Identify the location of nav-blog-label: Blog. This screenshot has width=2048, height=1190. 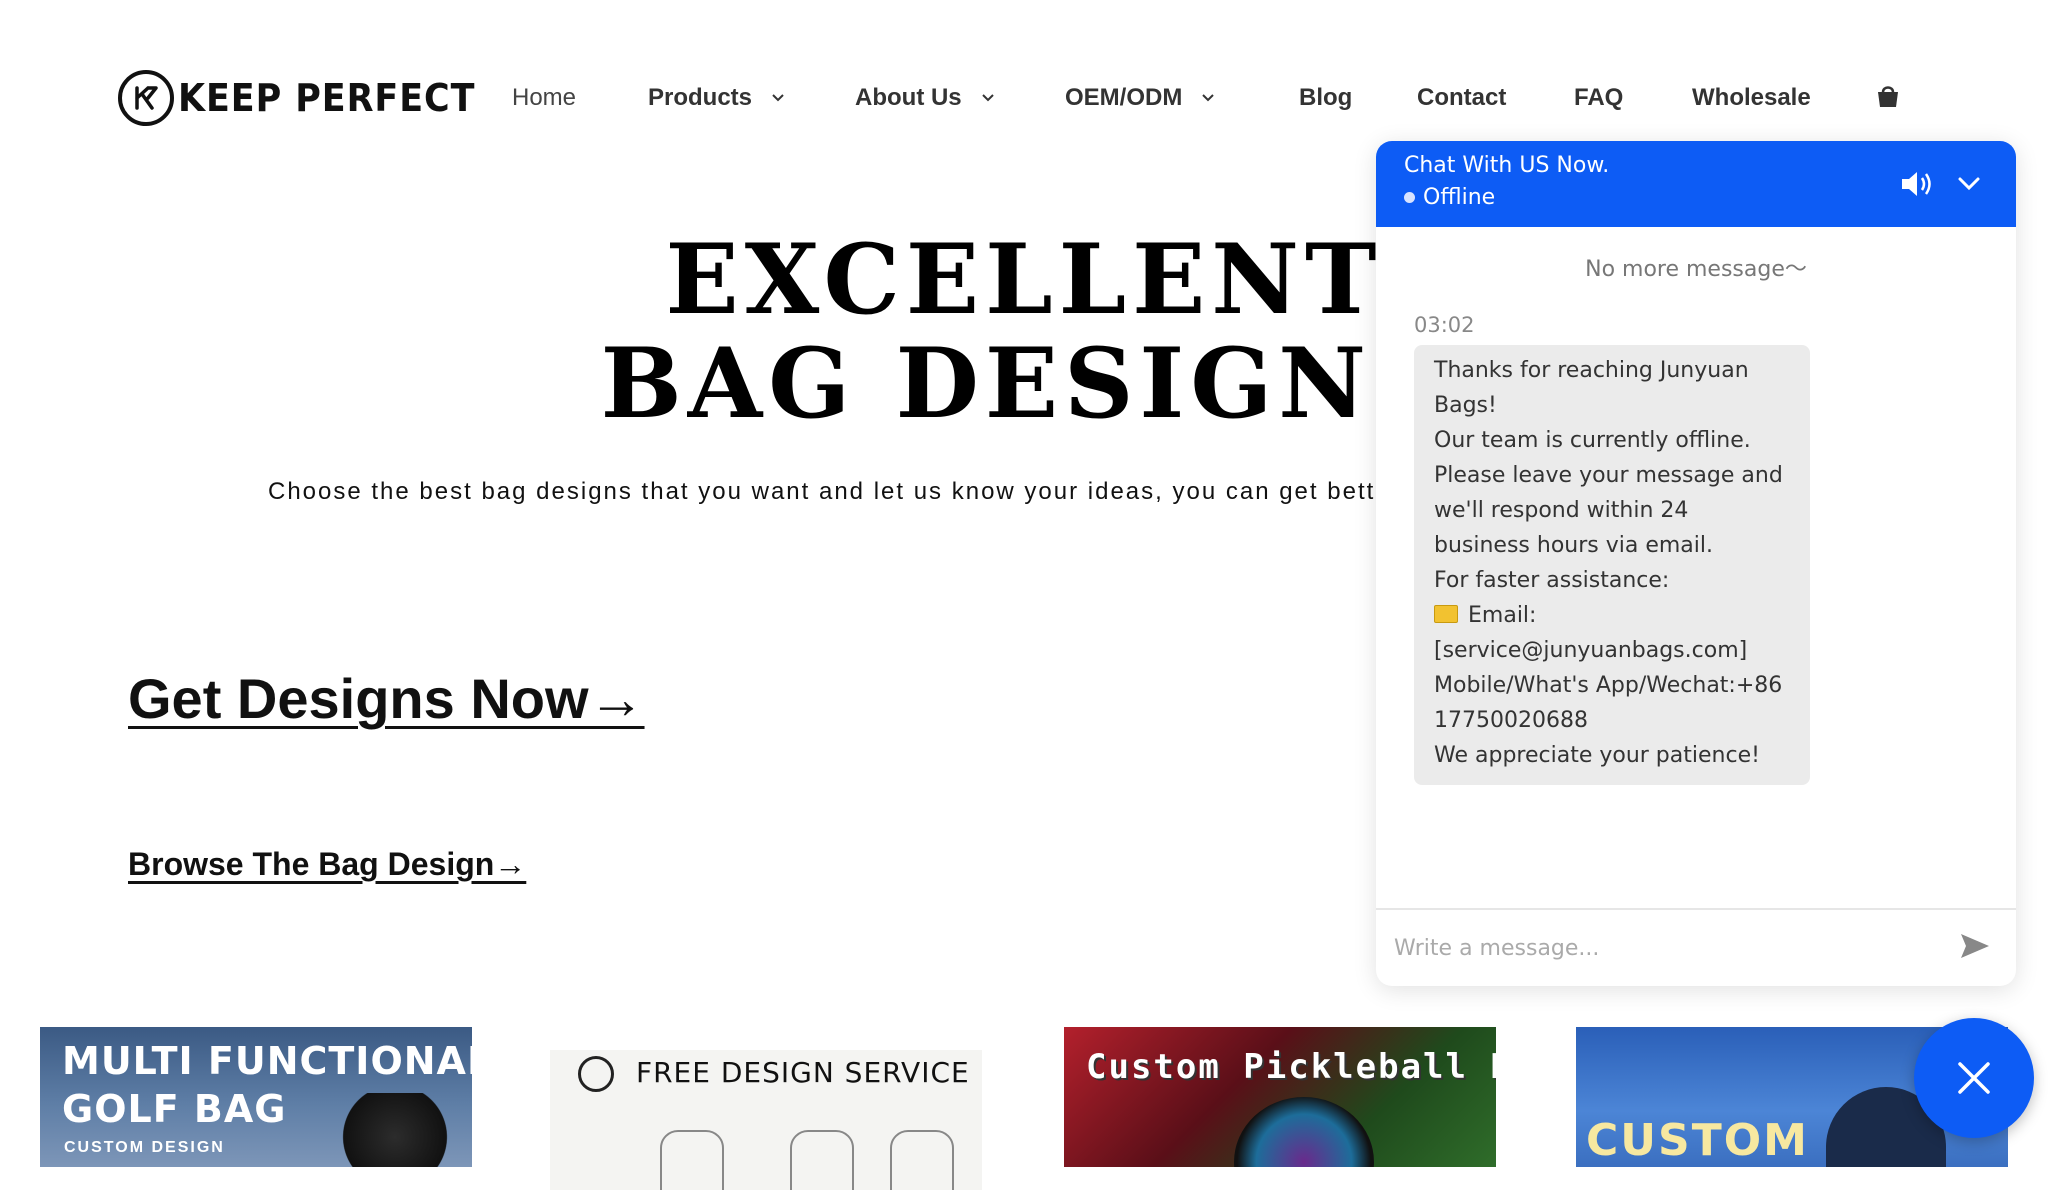
(1326, 97).